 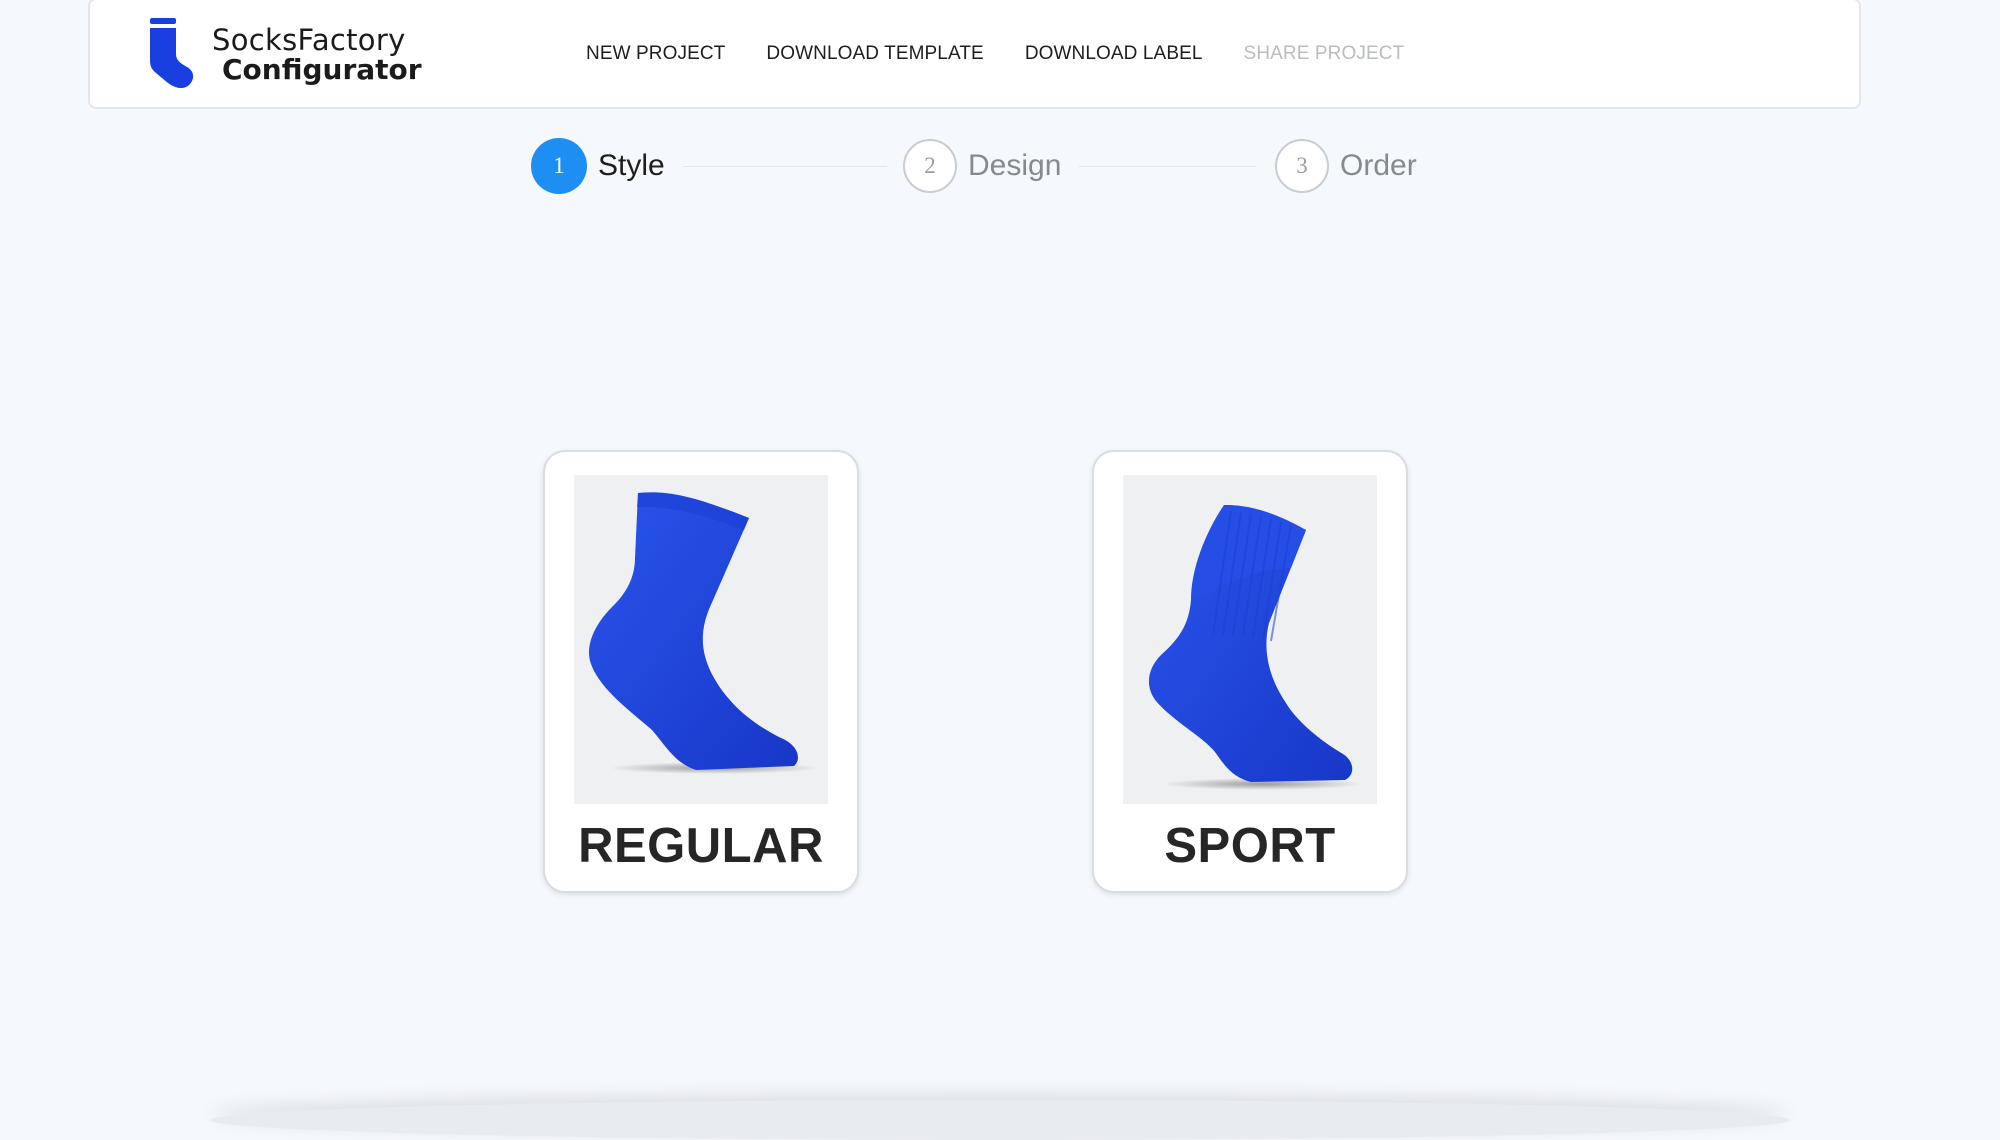 What do you see at coordinates (1250, 846) in the screenshot?
I see `style-sport-label: SPORT` at bounding box center [1250, 846].